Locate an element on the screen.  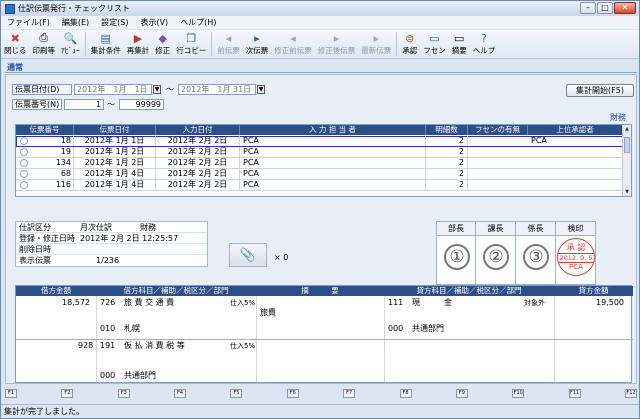
scroll-up-icon: ▲ is located at coordinates (627, 129).